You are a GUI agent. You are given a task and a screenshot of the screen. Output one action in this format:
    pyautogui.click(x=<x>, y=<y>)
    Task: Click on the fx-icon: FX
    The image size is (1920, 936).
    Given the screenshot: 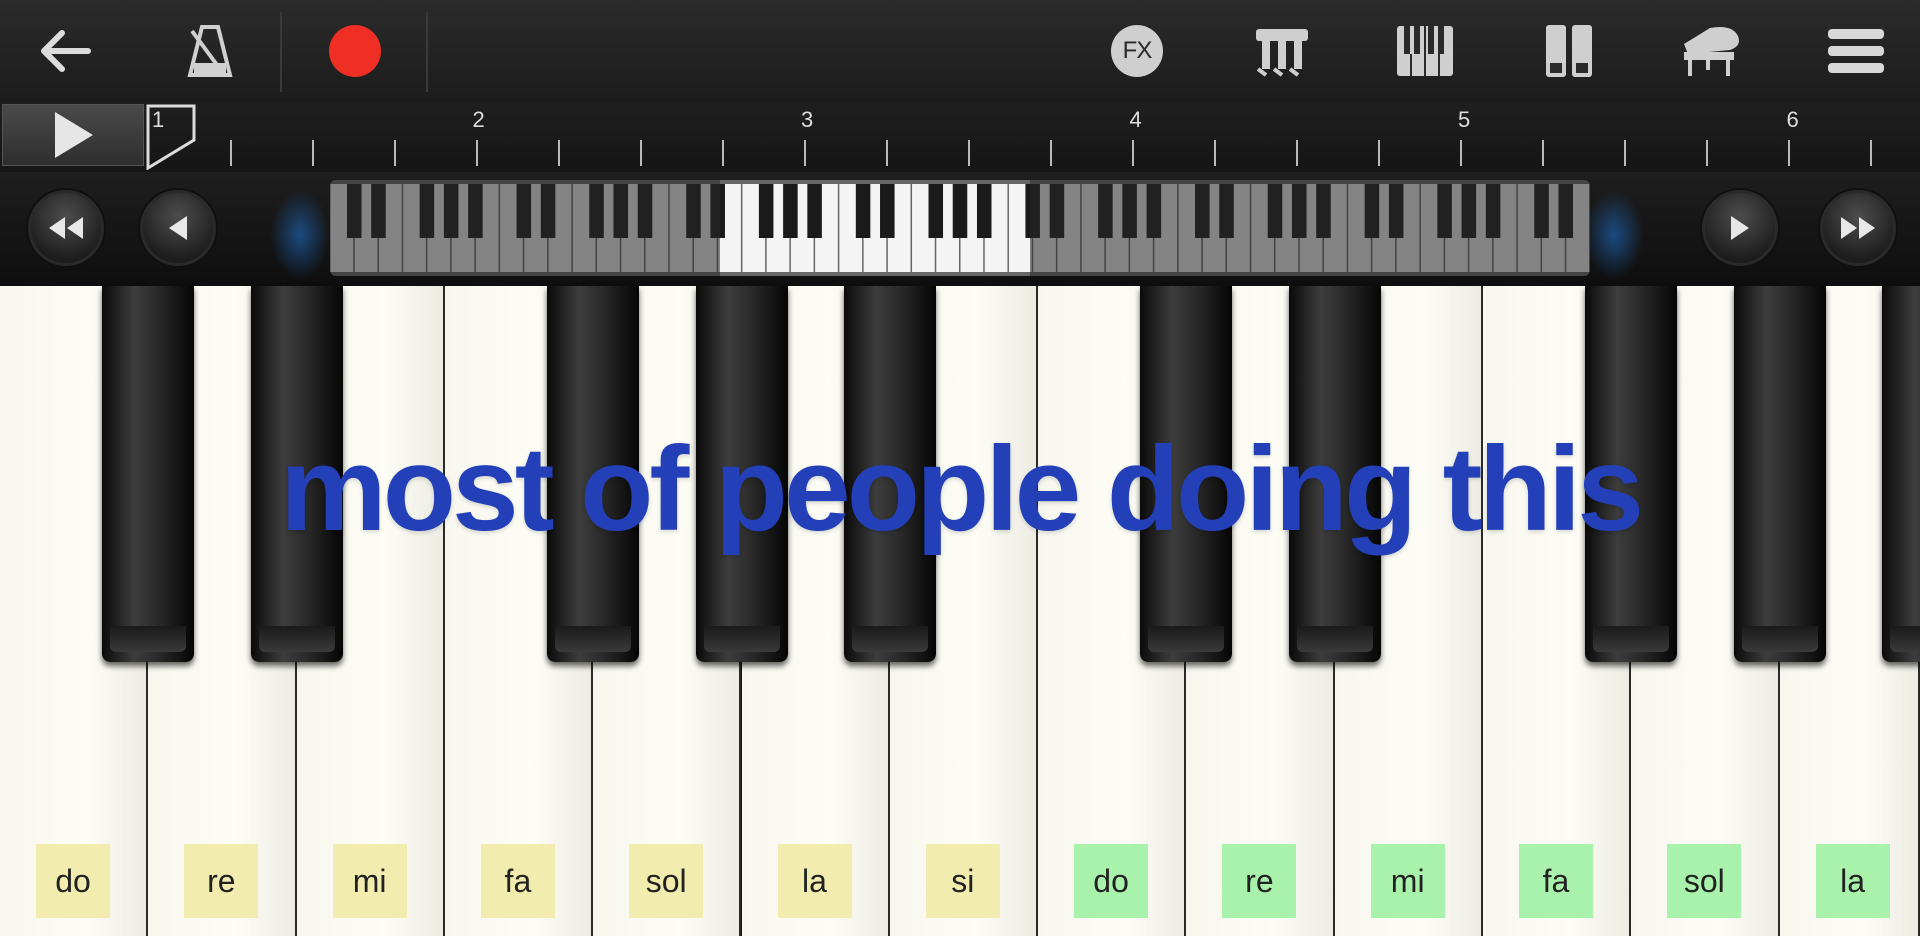 What is the action you would take?
    pyautogui.click(x=1137, y=51)
    